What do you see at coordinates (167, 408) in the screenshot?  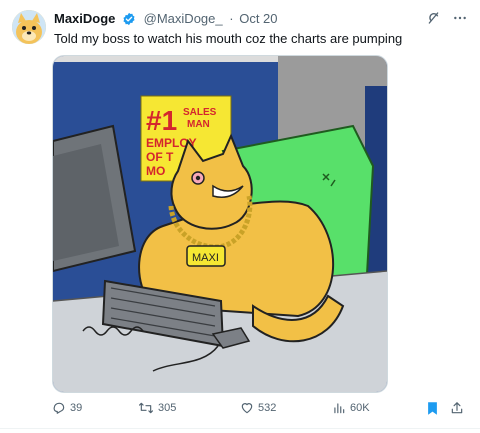 I see `repost-count: 305` at bounding box center [167, 408].